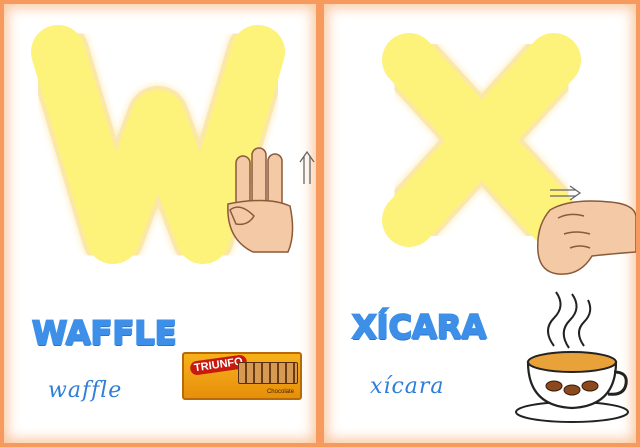 The height and width of the screenshot is (447, 640). Describe the element at coordinates (268, 373) in the screenshot. I see `wafer-icon` at that location.